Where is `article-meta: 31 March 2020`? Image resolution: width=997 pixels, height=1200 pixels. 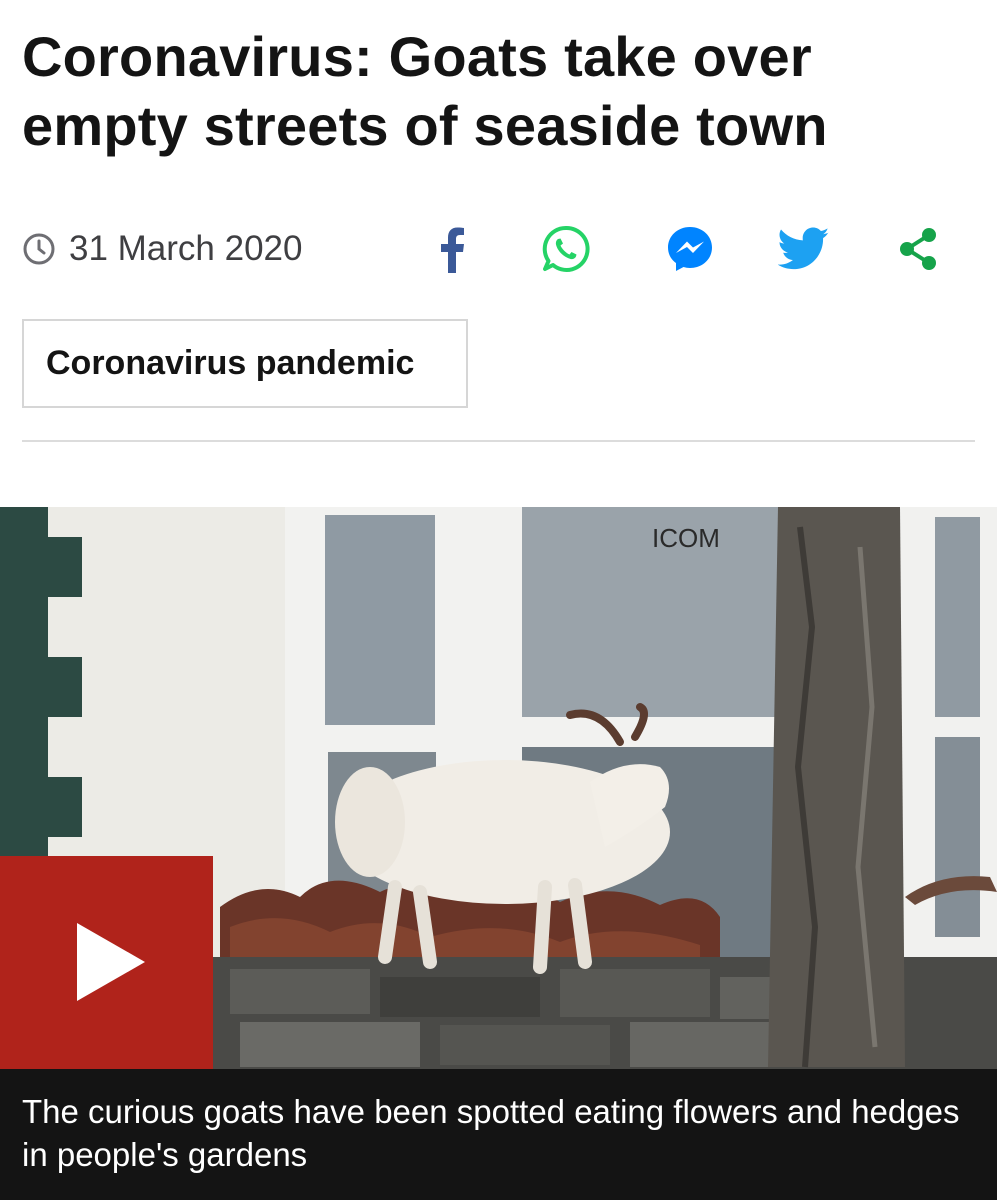
article-meta: 31 March 2020 is located at coordinates (487, 250).